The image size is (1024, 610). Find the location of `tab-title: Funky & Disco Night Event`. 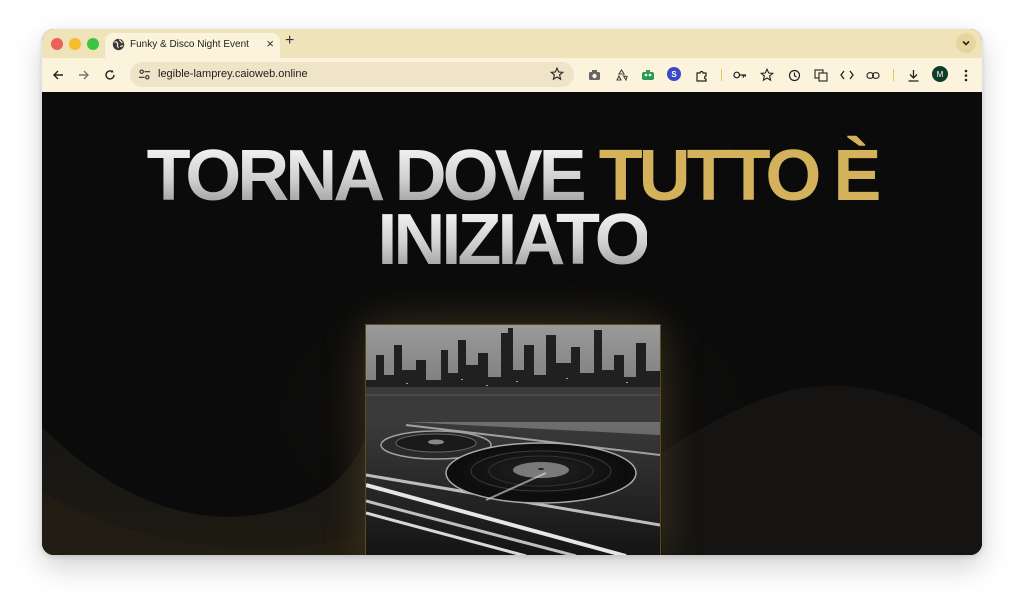

tab-title: Funky & Disco Night Event is located at coordinates (189, 44).